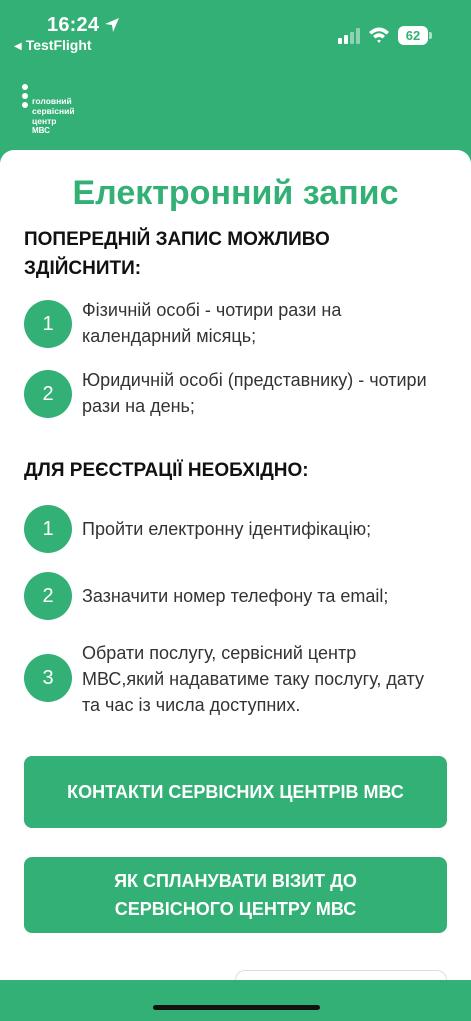 This screenshot has width=471, height=1021. Describe the element at coordinates (236, 1007) in the screenshot. I see `home-indicator` at that location.